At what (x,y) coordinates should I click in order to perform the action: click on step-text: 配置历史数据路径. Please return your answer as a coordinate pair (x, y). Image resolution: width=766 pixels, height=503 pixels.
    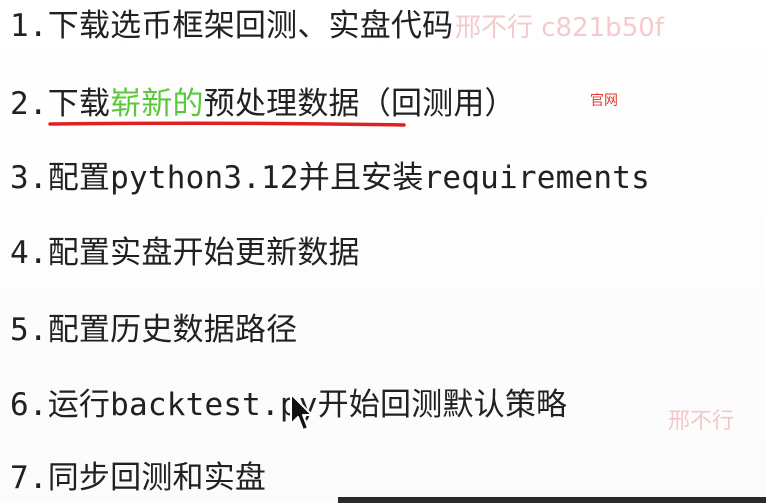
    Looking at the image, I should click on (172, 330).